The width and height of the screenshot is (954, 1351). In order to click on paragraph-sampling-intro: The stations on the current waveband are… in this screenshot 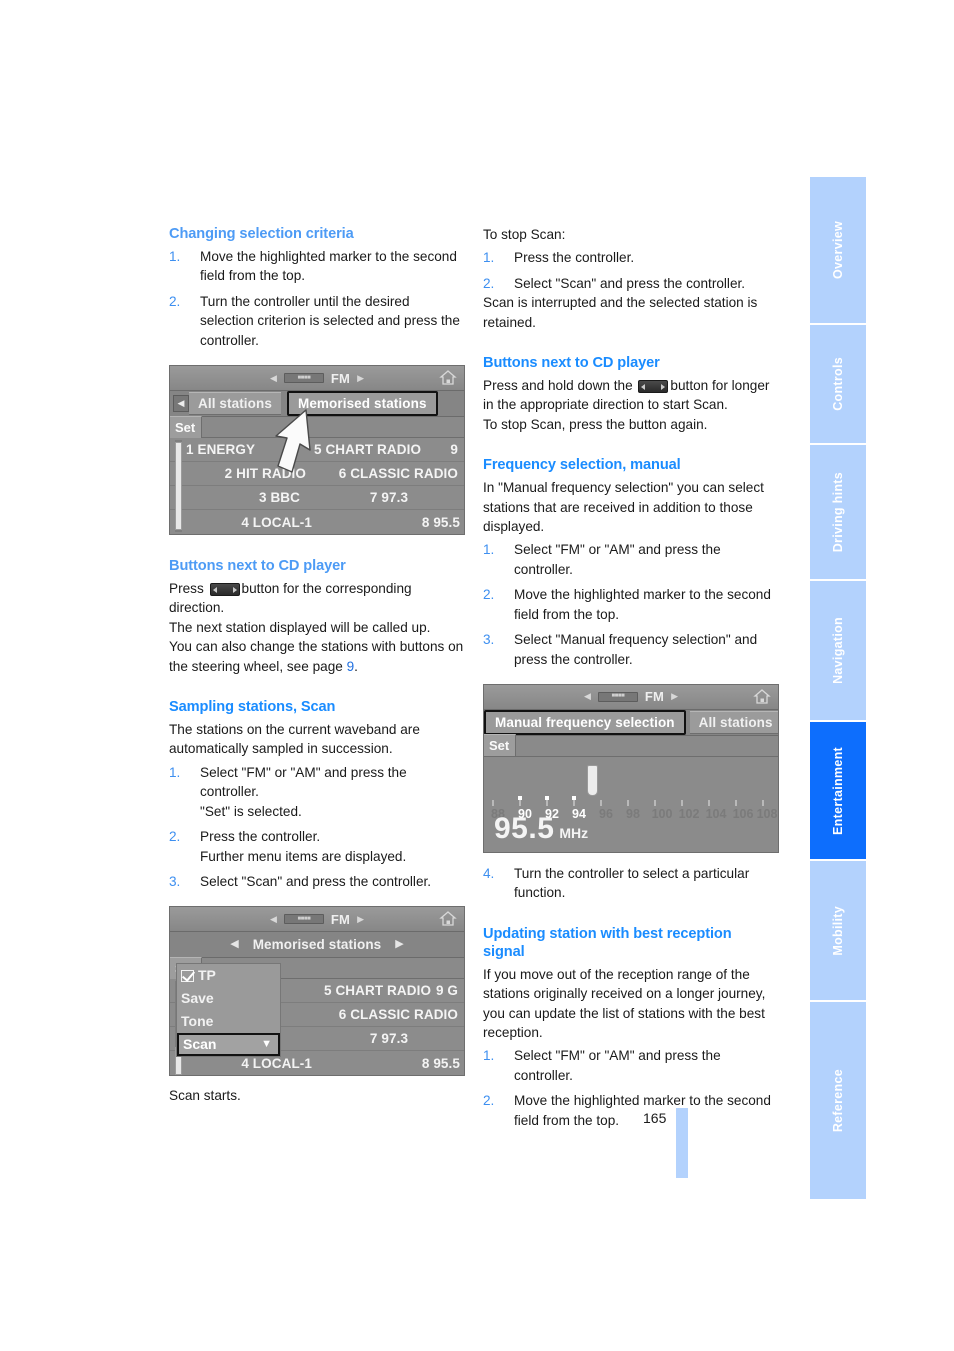, I will do `click(294, 739)`.